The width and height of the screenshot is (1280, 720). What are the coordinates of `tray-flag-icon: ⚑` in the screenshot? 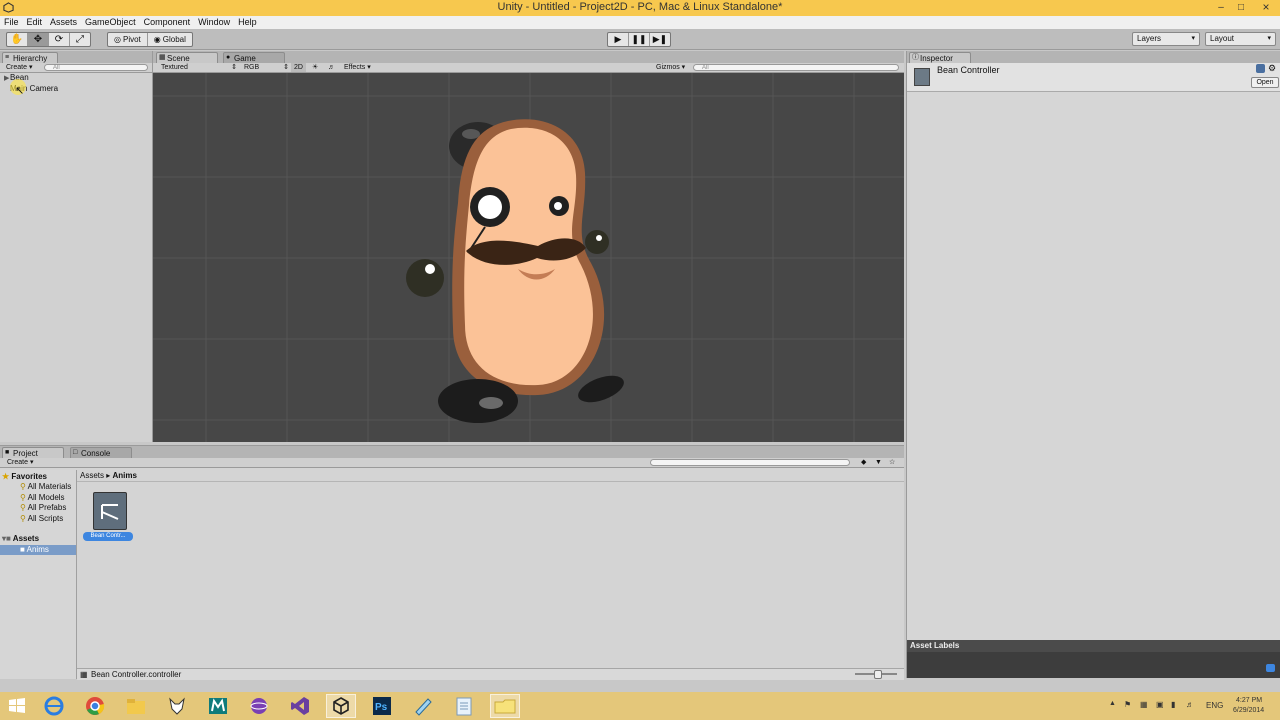 It's located at (1127, 704).